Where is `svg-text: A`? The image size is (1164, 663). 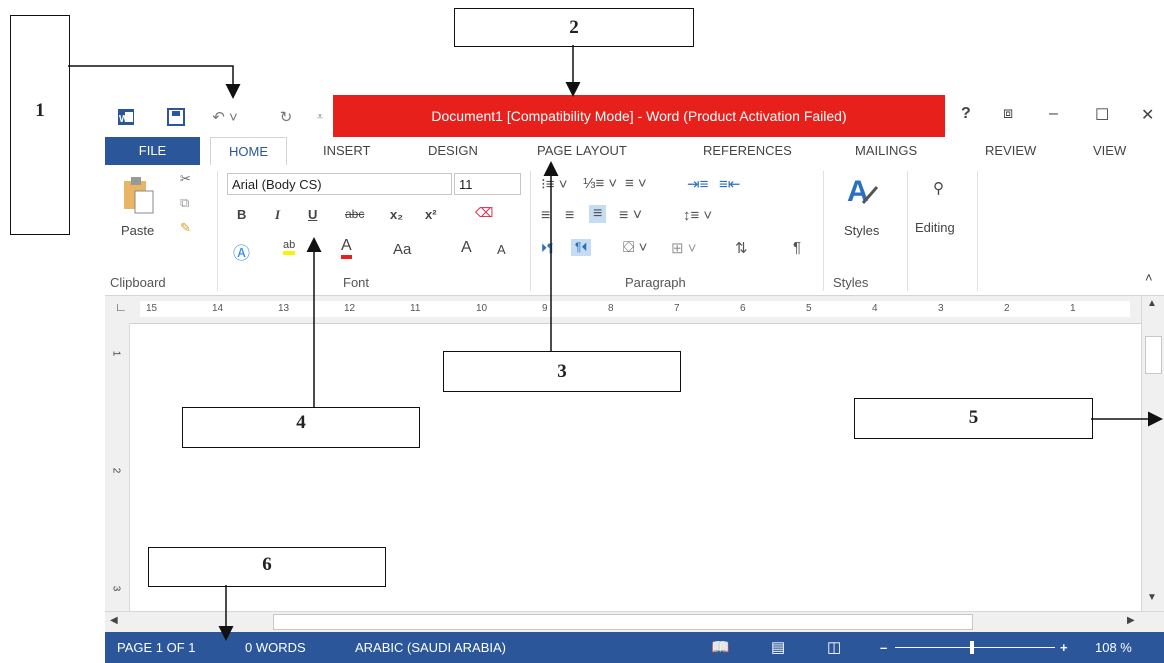 svg-text: A is located at coordinates (858, 191).